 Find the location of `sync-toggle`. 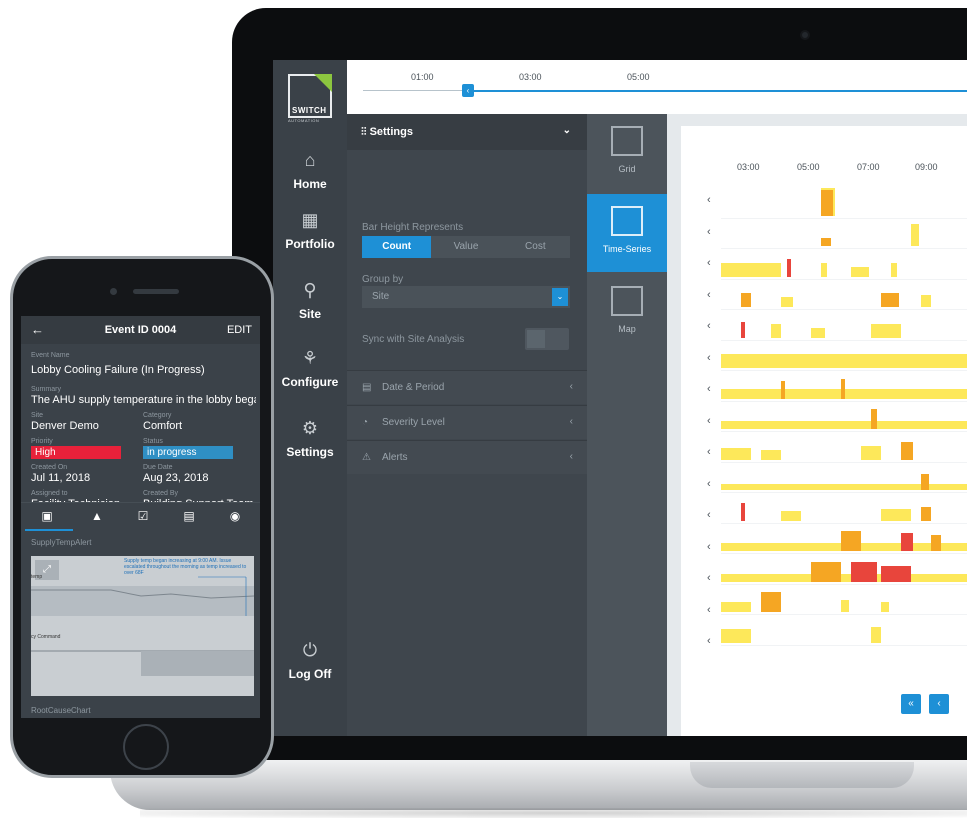

sync-toggle is located at coordinates (547, 339).